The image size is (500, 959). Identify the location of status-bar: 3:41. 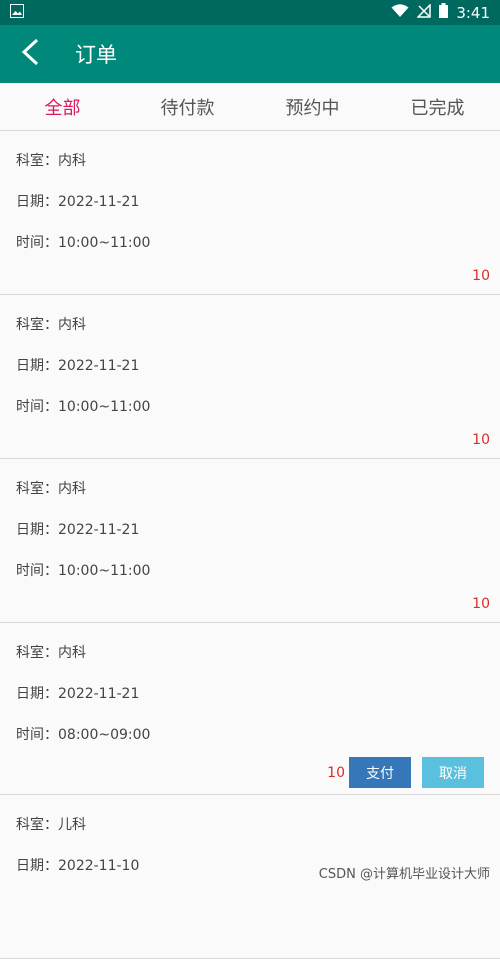
(250, 12).